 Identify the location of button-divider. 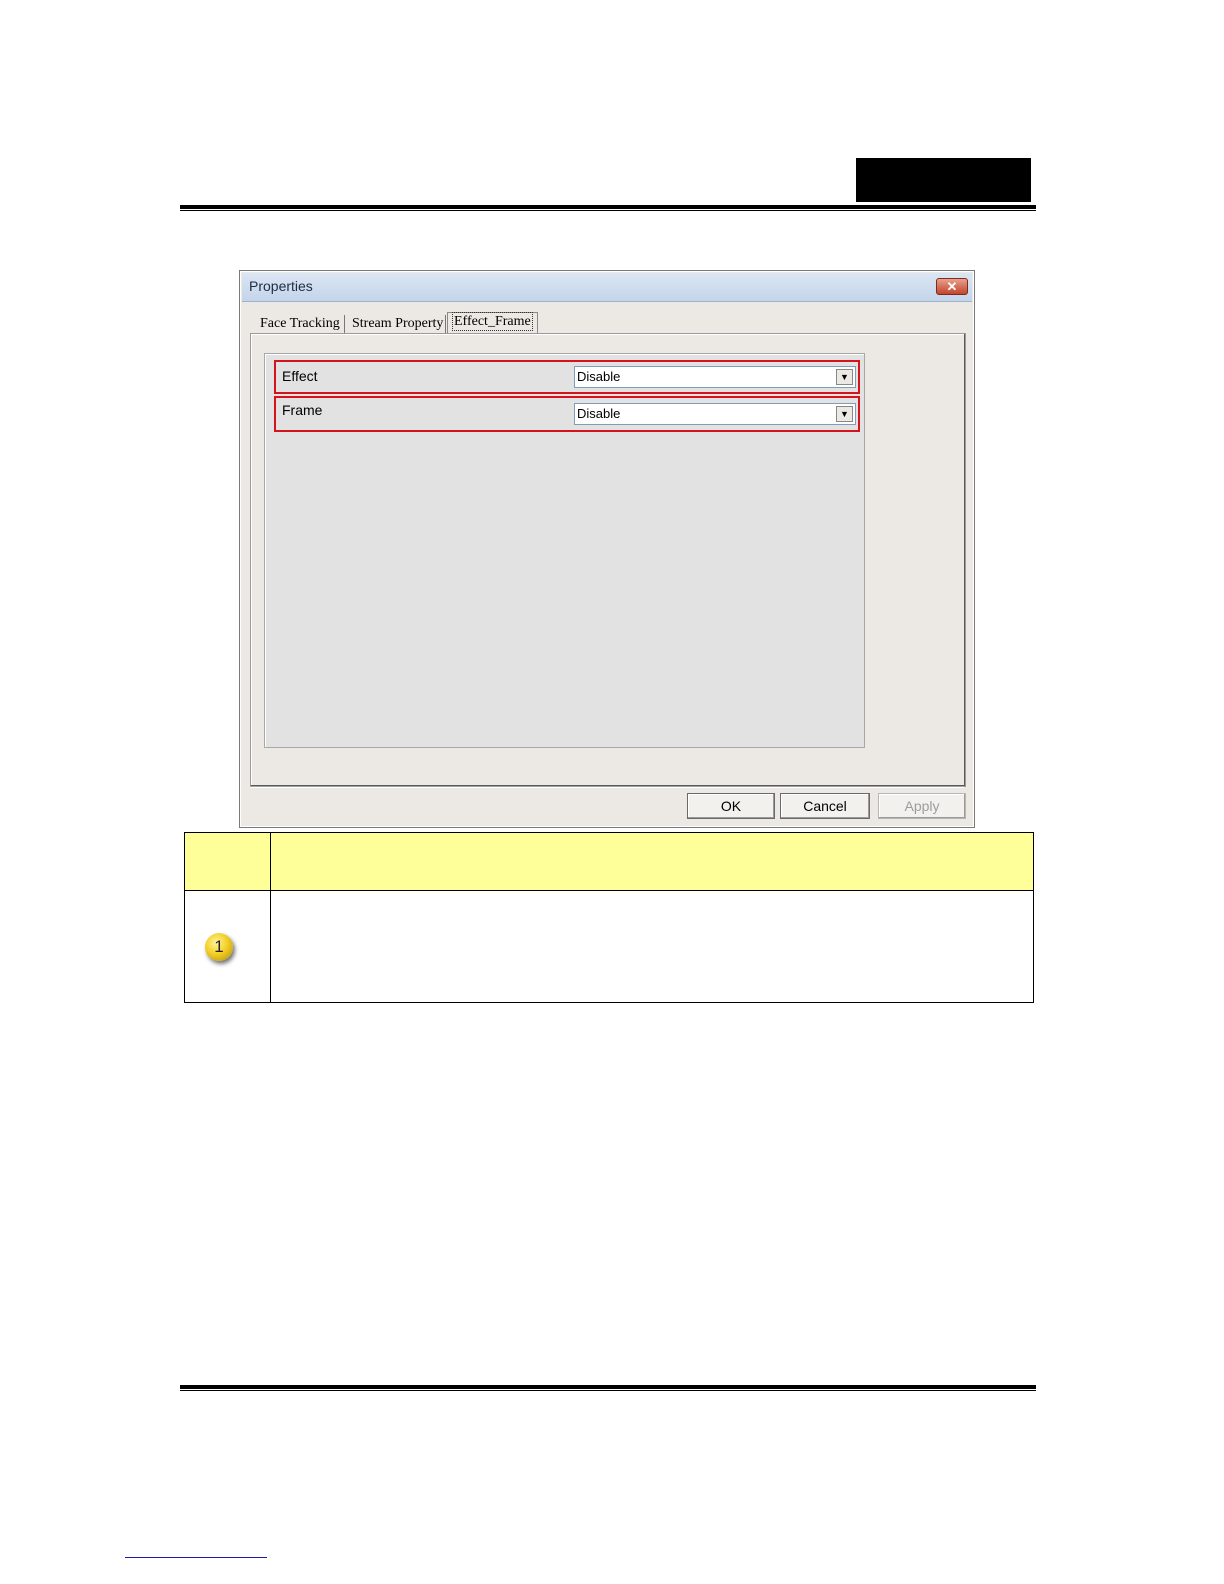
(607, 786).